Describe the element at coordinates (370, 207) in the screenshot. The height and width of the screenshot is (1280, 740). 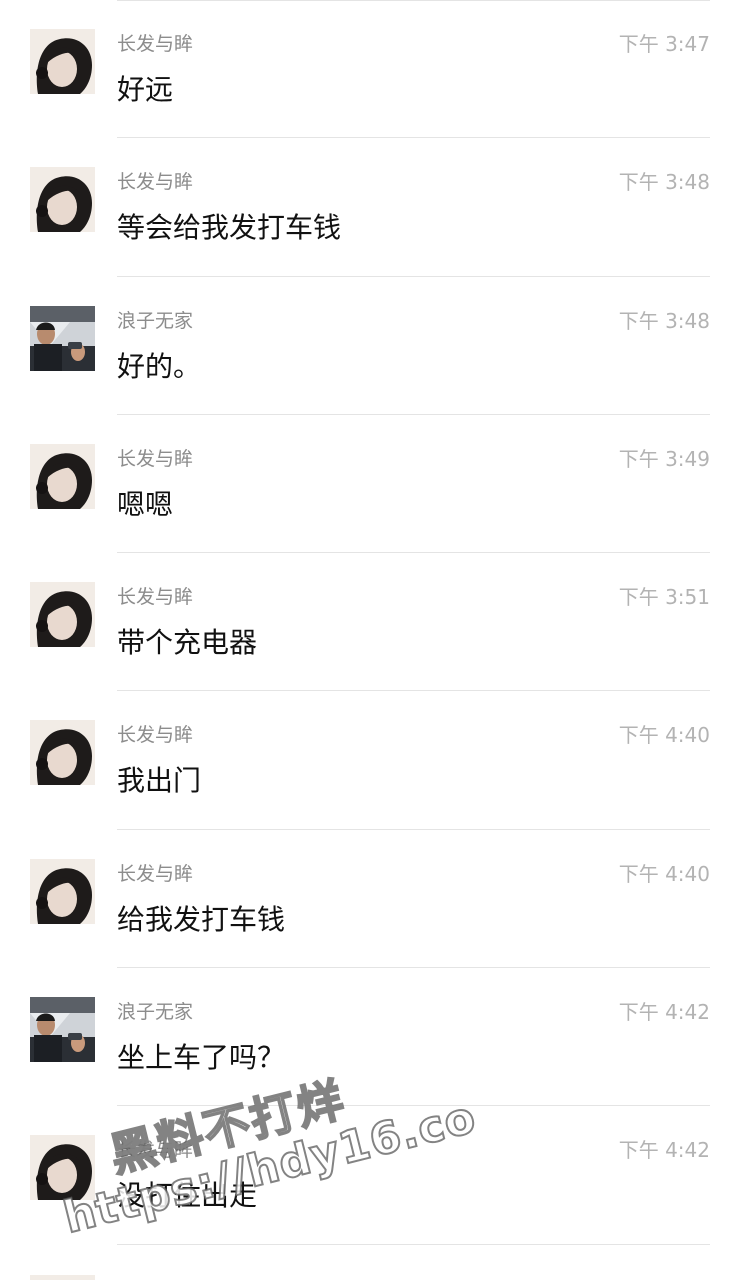
I see `message-row: 长发与眸 下午 3:48 等会给我发打车钱` at that location.